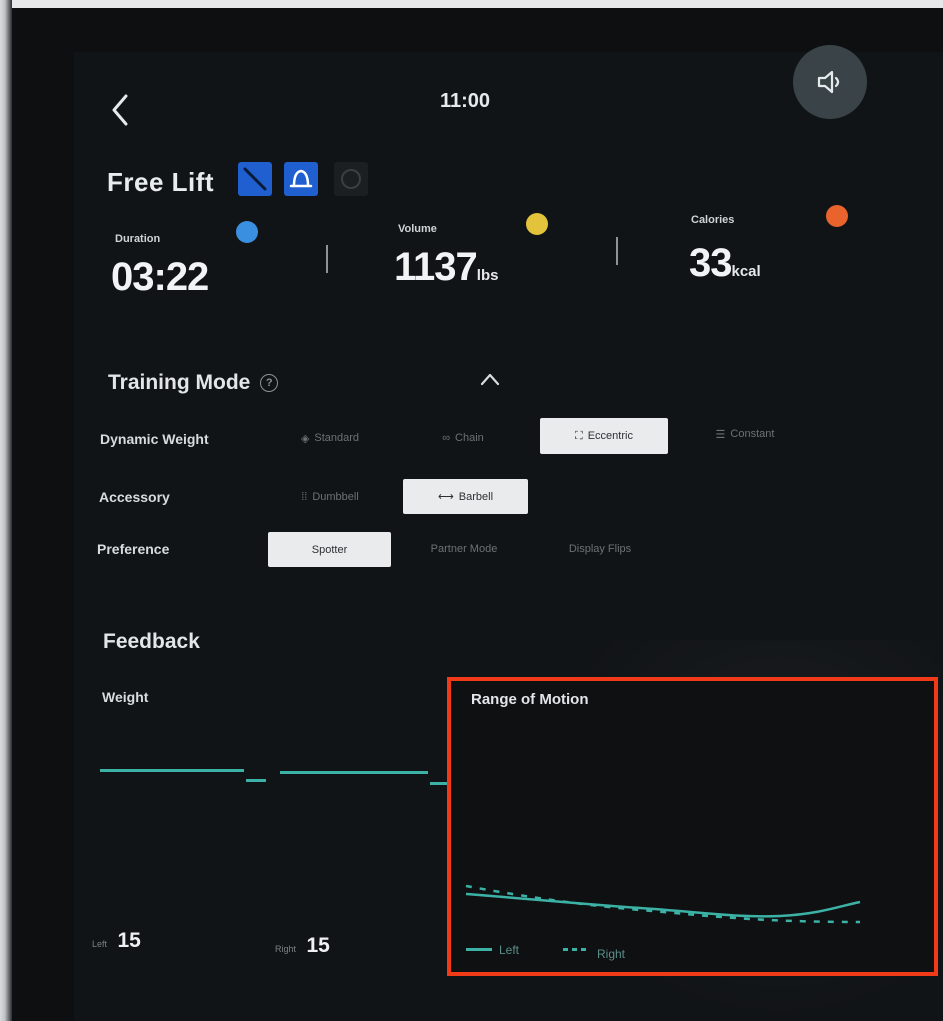 This screenshot has height=1021, width=943. I want to click on dynamic-weight-label: Dynamic Weight, so click(154, 439).